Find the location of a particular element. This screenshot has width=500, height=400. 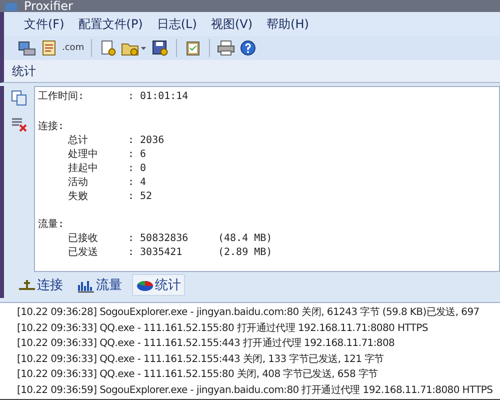

copy-icon is located at coordinates (19, 98).